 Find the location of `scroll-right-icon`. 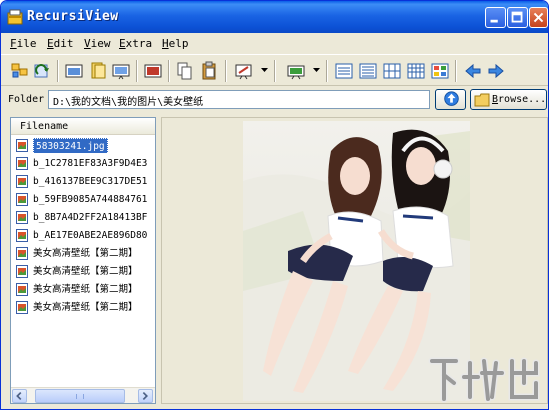

scroll-right-icon is located at coordinates (145, 396).